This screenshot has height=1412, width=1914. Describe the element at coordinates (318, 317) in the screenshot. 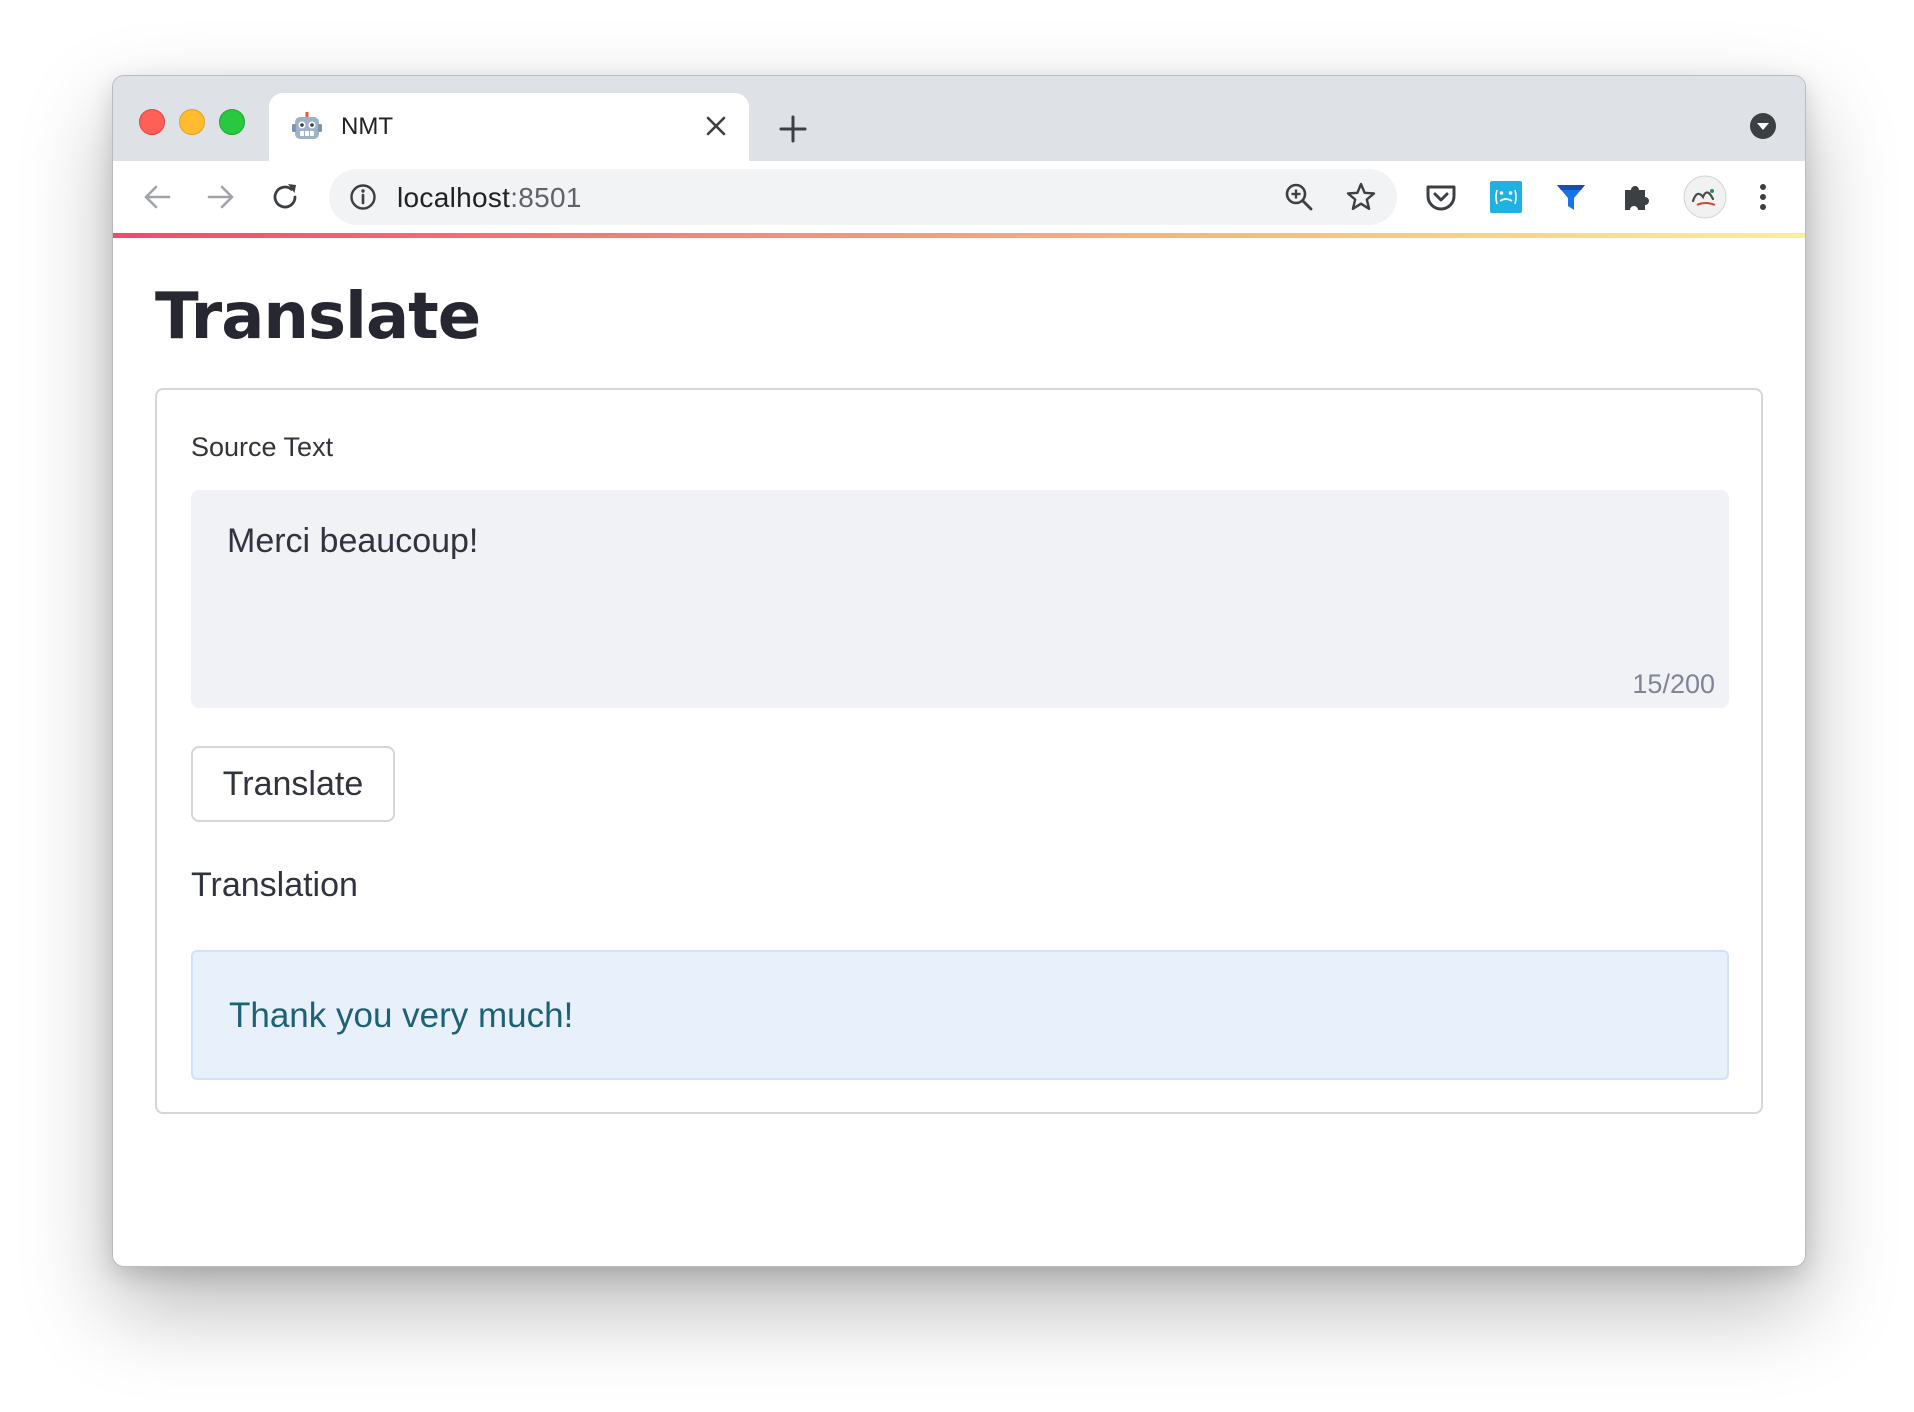

I see `page-title: Translate` at that location.